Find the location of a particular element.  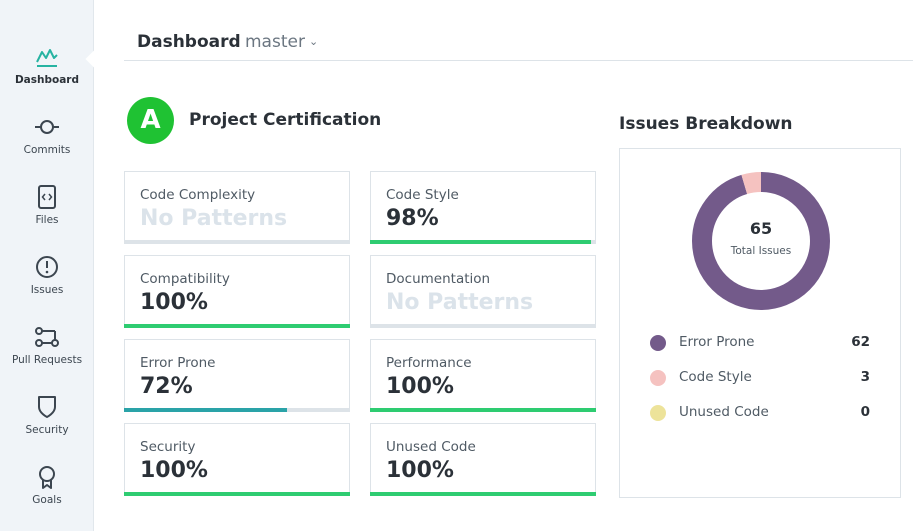

sidebar-item-label: Goals is located at coordinates (47, 500).